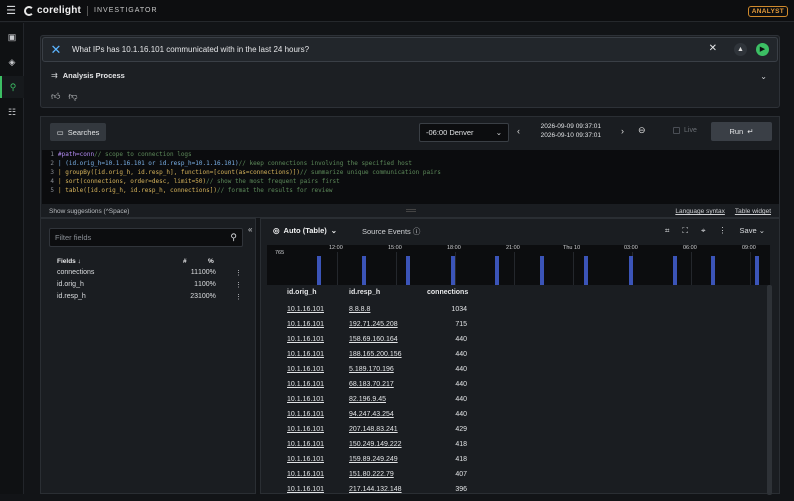 This screenshot has width=794, height=501. Describe the element at coordinates (78, 132) in the screenshot. I see `searches-button: ▭ Searches` at that location.